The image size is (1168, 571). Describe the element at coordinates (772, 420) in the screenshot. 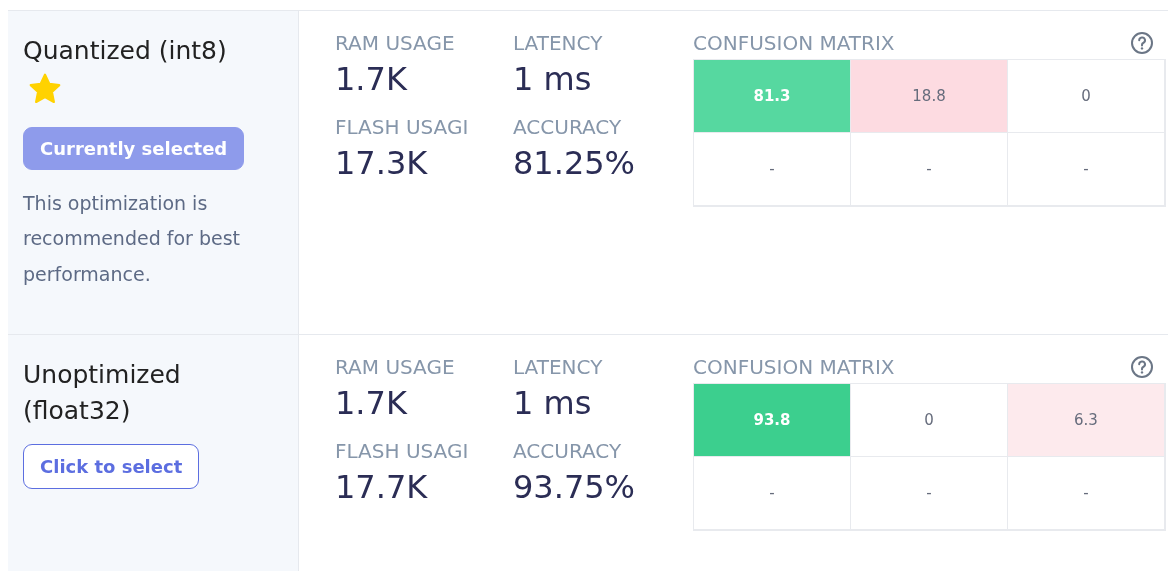

I see `matrix-cell: 93.8` at that location.